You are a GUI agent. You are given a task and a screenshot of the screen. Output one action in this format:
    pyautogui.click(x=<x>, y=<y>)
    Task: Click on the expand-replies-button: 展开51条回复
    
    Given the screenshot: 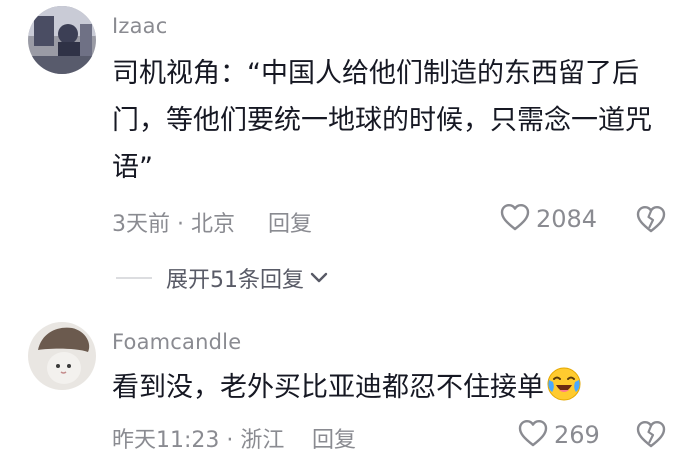 What is the action you would take?
    pyautogui.click(x=222, y=278)
    